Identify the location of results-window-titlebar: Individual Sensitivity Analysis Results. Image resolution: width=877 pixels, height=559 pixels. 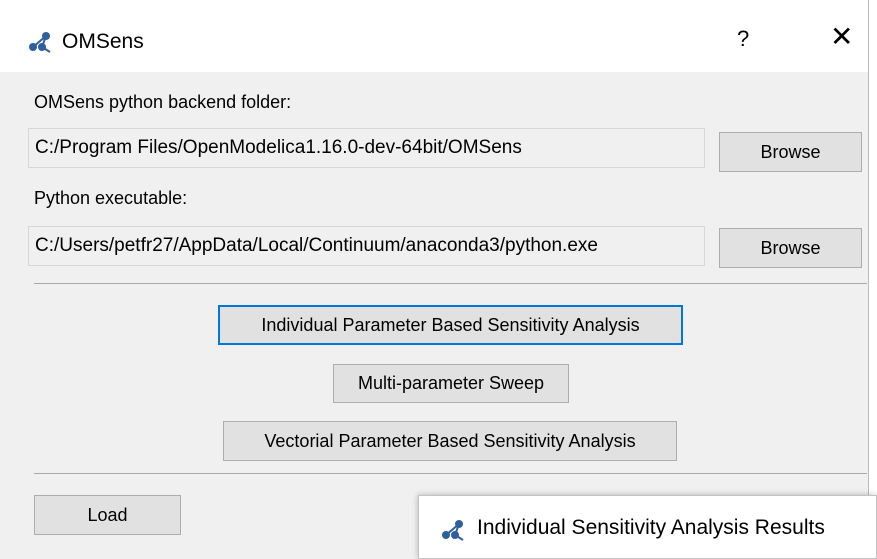
(647, 527).